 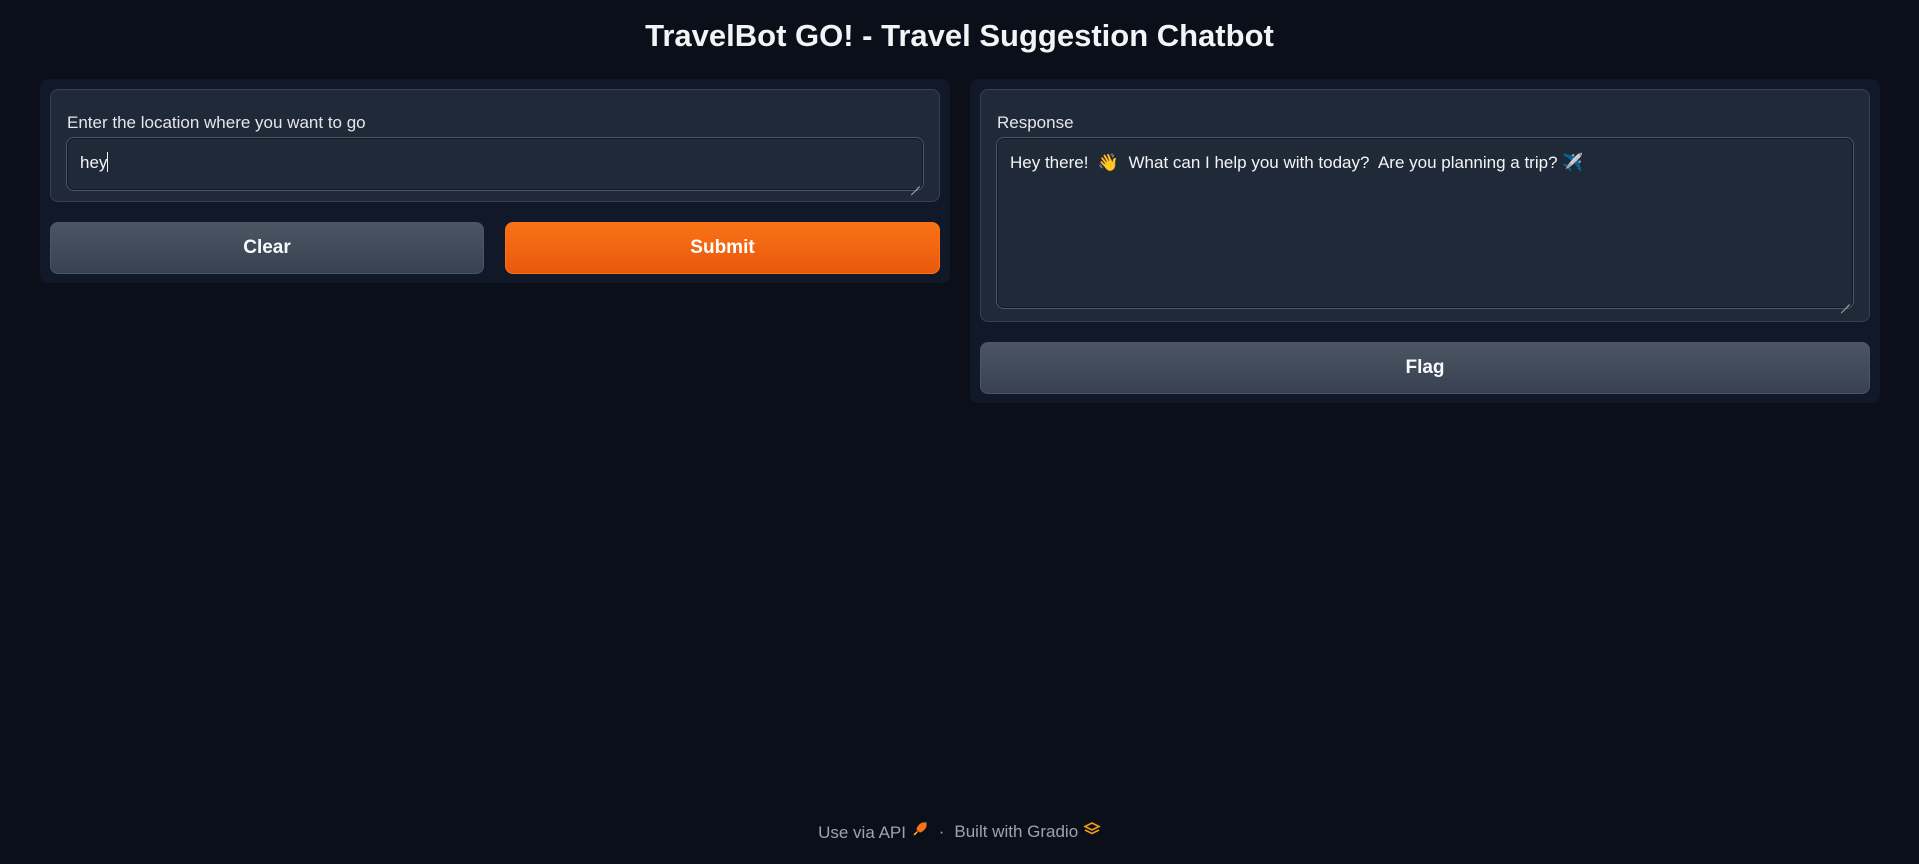 What do you see at coordinates (862, 832) in the screenshot?
I see `use-via-api-label: Use via API` at bounding box center [862, 832].